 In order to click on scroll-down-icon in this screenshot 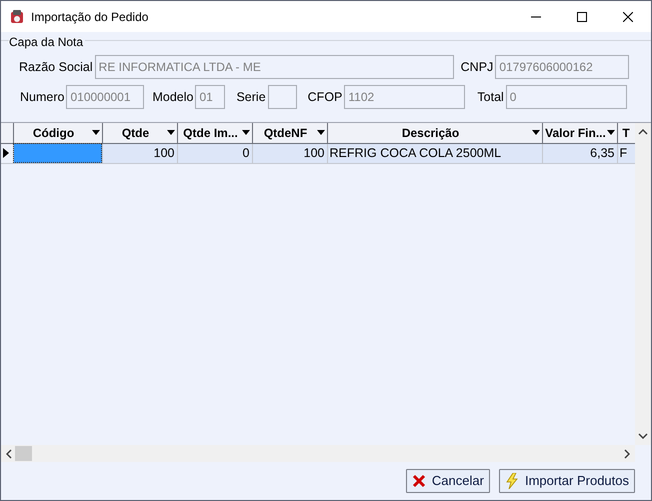, I will do `click(643, 436)`.